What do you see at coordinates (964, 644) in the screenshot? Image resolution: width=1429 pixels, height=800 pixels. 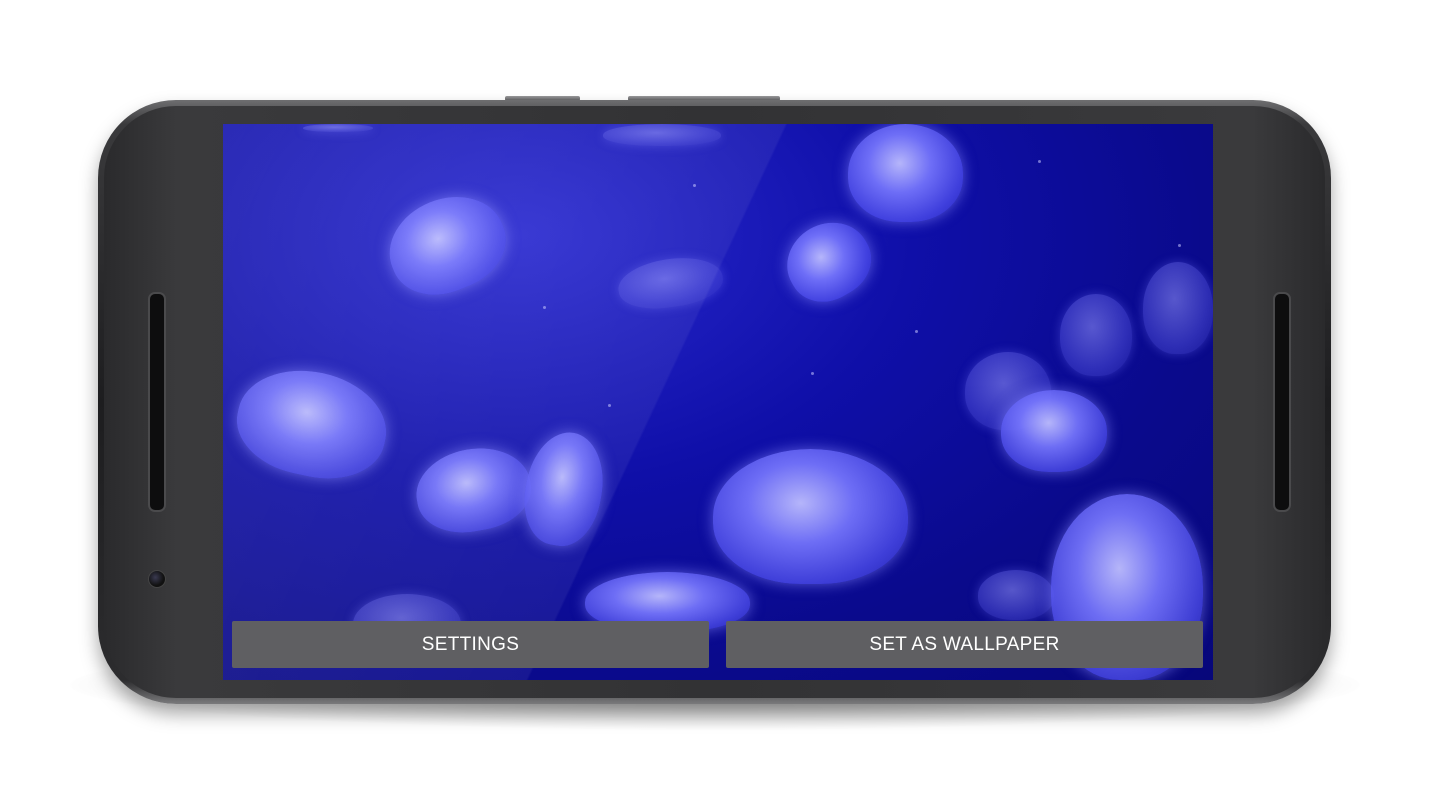 I see `set-as-wallpaper-button: SET AS WALLPAPER` at bounding box center [964, 644].